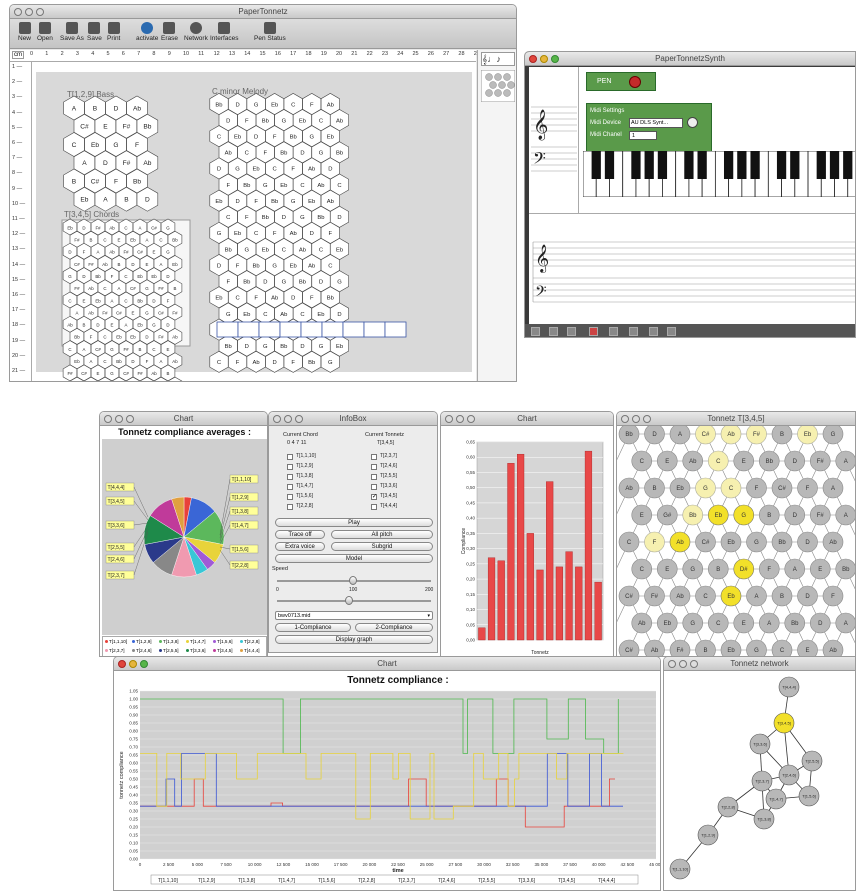 The width and height of the screenshot is (856, 891). What do you see at coordinates (599, 864) in the screenshot?
I see `x-tick-label: 40 000` at bounding box center [599, 864].